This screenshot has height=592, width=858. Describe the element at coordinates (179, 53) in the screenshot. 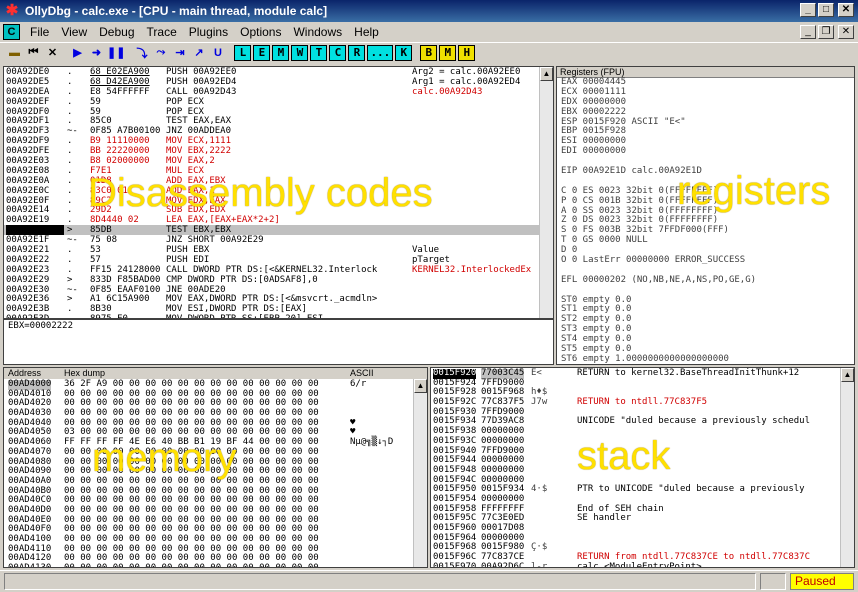

I see `execute-till-return-icon: ⇥` at that location.